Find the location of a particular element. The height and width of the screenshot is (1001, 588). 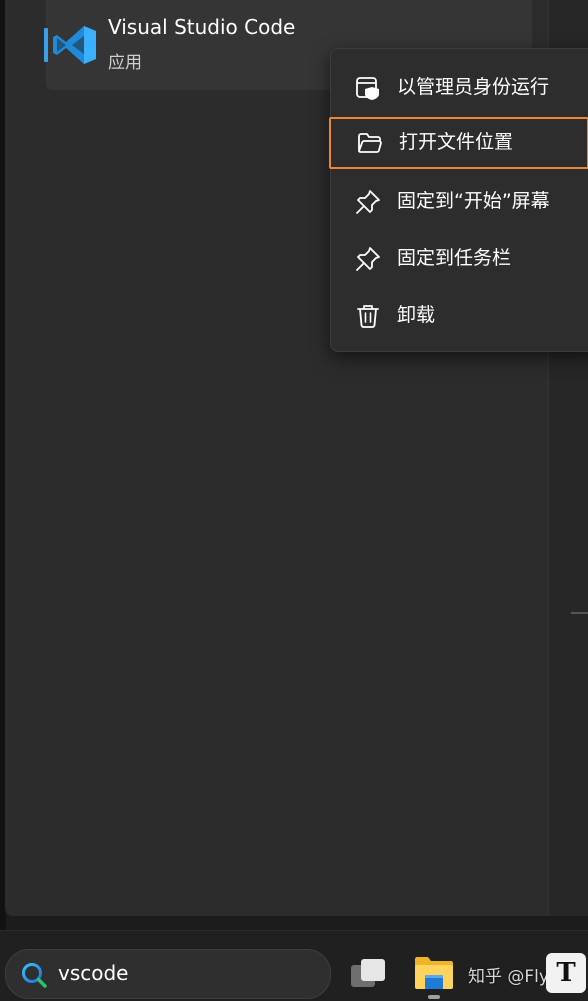

menu-item-run-as-admin: 以管理员身份运行 is located at coordinates (459, 87).